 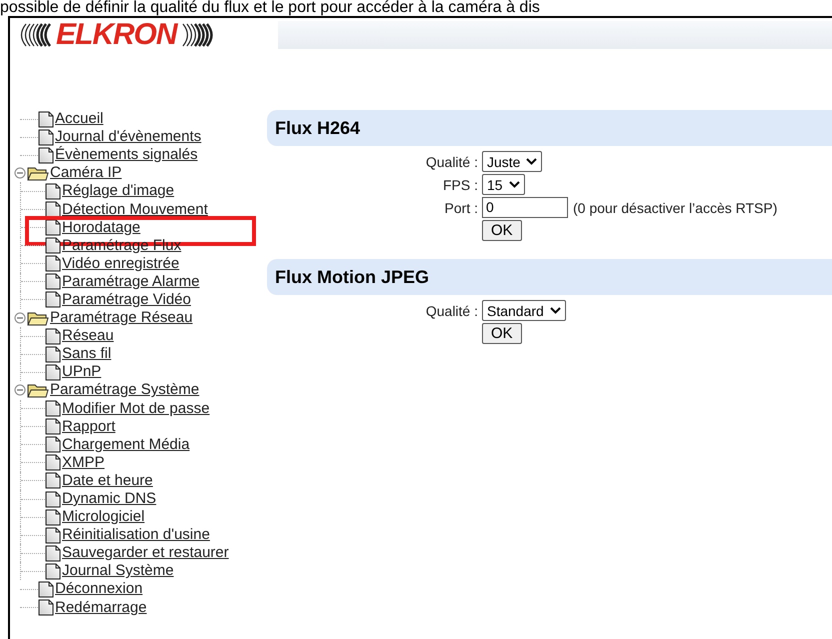 I want to click on tree-link: Réglage d'image, so click(x=118, y=191).